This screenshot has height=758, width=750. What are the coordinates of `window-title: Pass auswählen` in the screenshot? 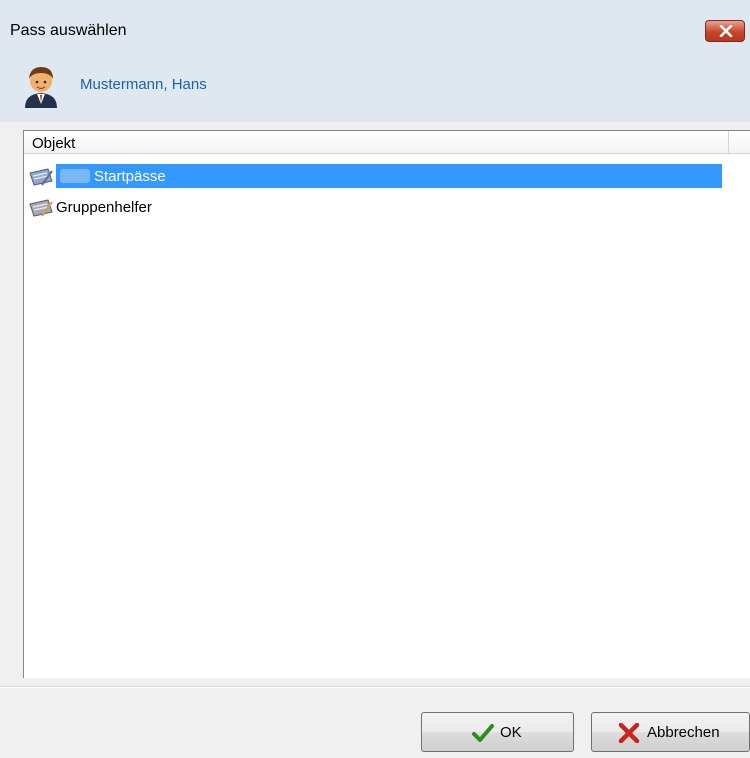 It's located at (68, 30).